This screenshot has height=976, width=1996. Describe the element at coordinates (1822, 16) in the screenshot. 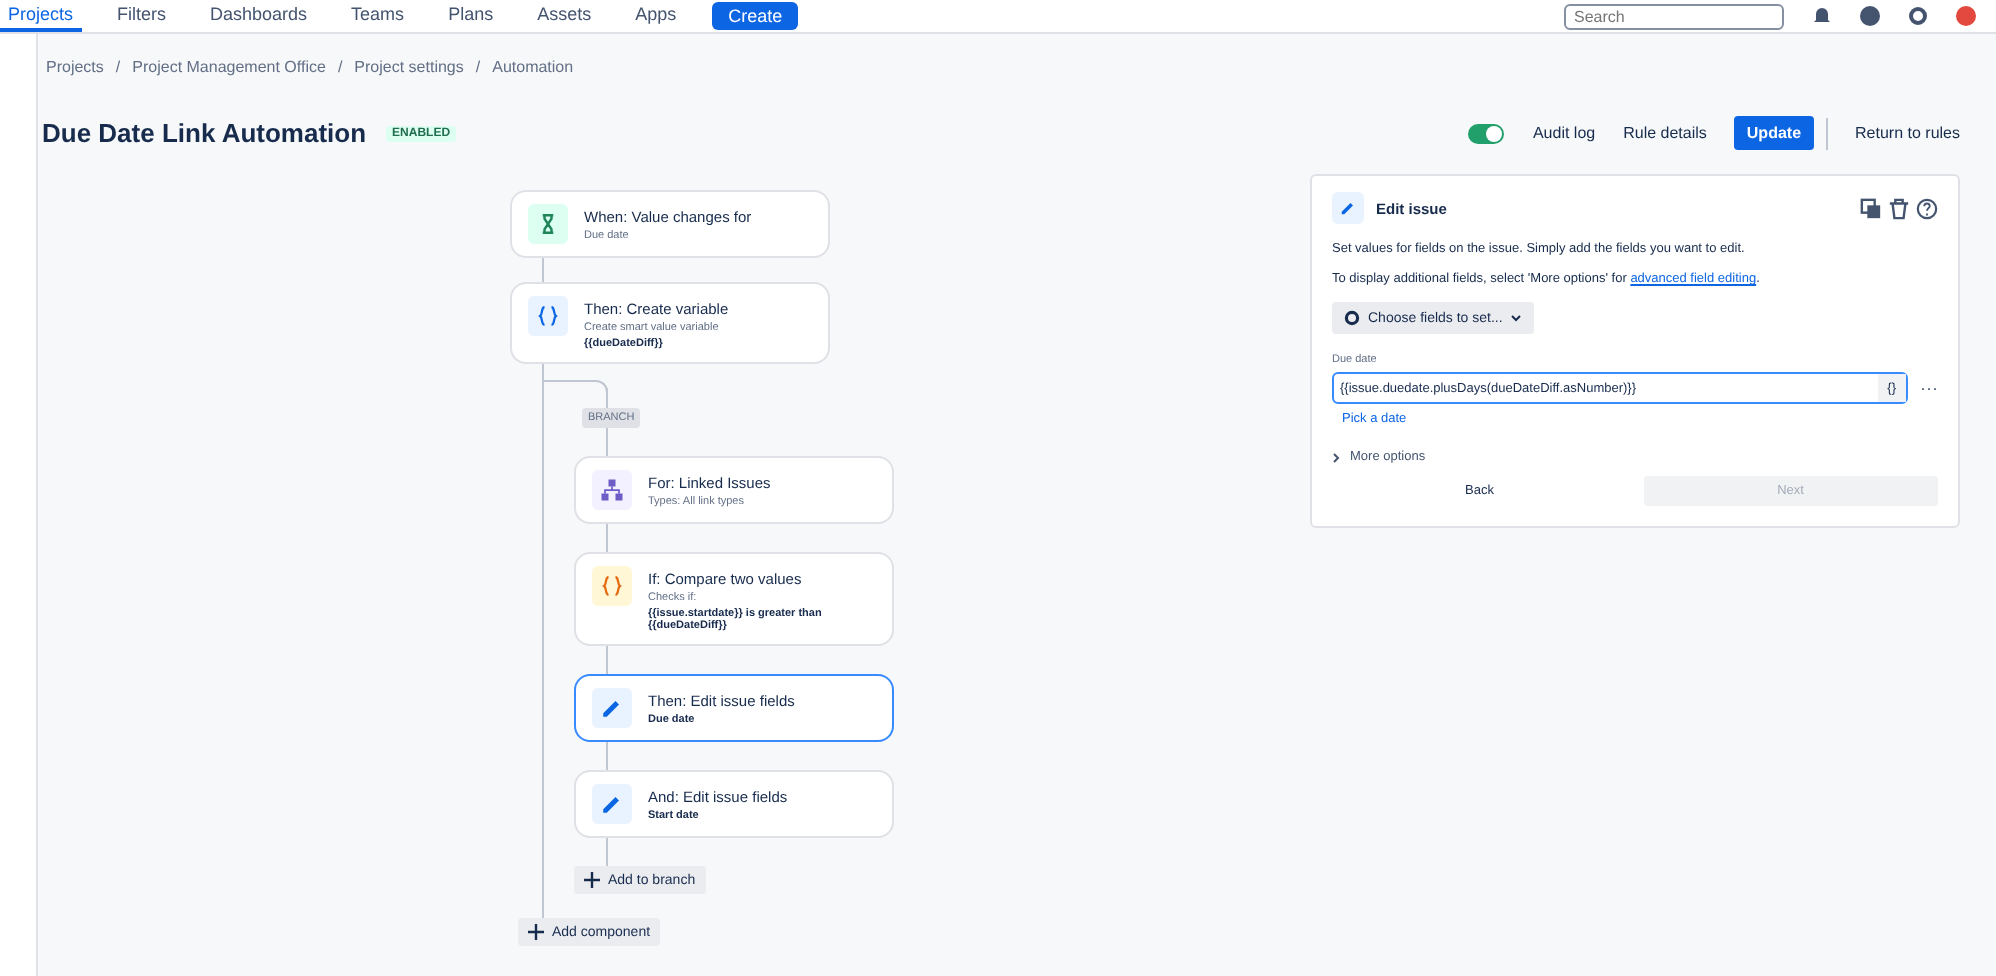

I see `bell-icon` at that location.